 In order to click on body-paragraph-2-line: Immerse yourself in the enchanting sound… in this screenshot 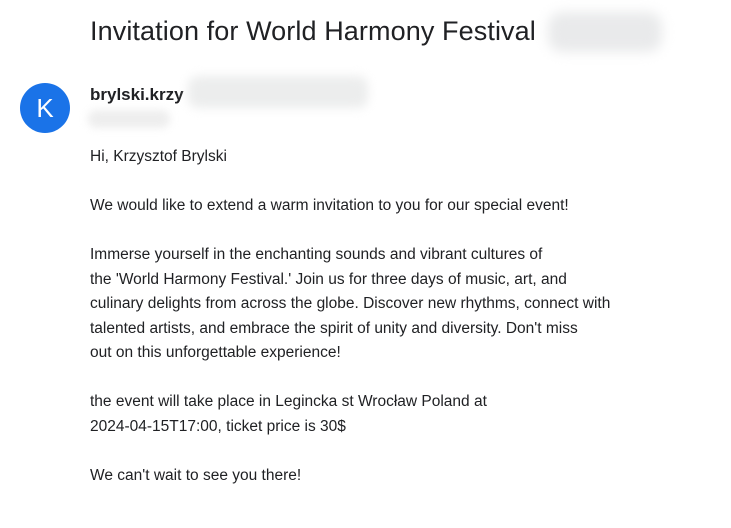, I will do `click(316, 254)`.